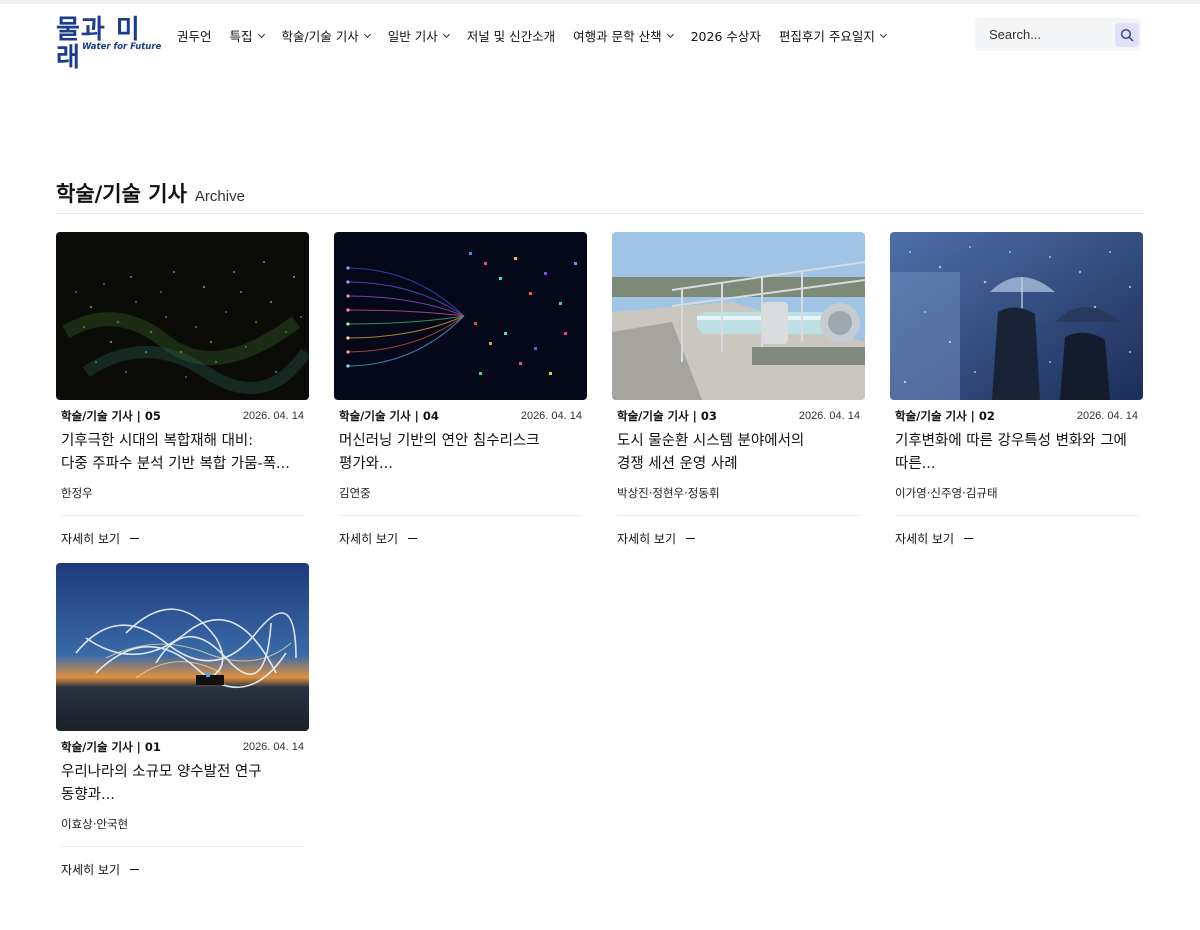 This screenshot has width=1200, height=930. Describe the element at coordinates (161, 772) in the screenshot. I see `title-line: 우리나라의 소규모 양수발전 연구` at that location.